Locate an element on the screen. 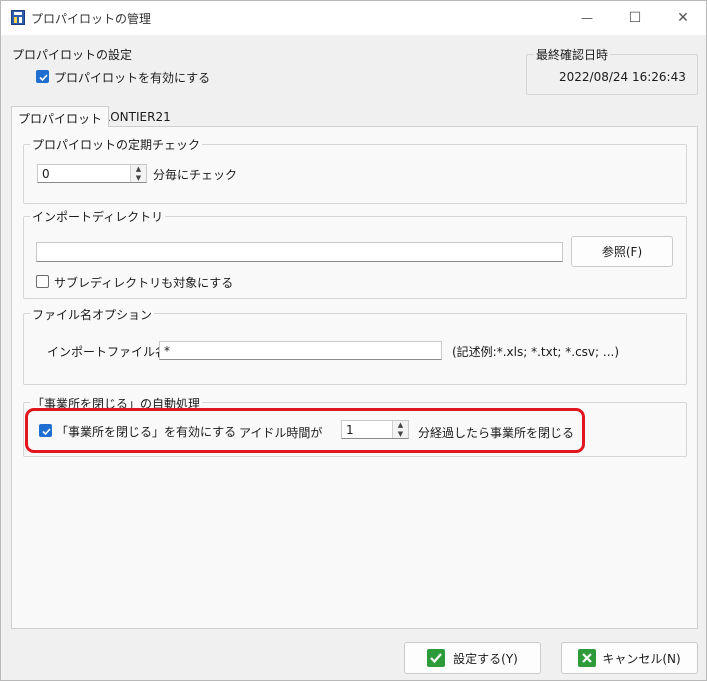 This screenshot has height=681, width=707. tab-propilot: プロパイロット is located at coordinates (60, 116).